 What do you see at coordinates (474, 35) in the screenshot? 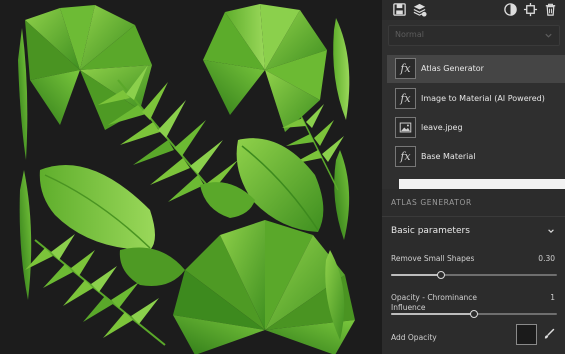
I see `blend-mode-select: Normal` at bounding box center [474, 35].